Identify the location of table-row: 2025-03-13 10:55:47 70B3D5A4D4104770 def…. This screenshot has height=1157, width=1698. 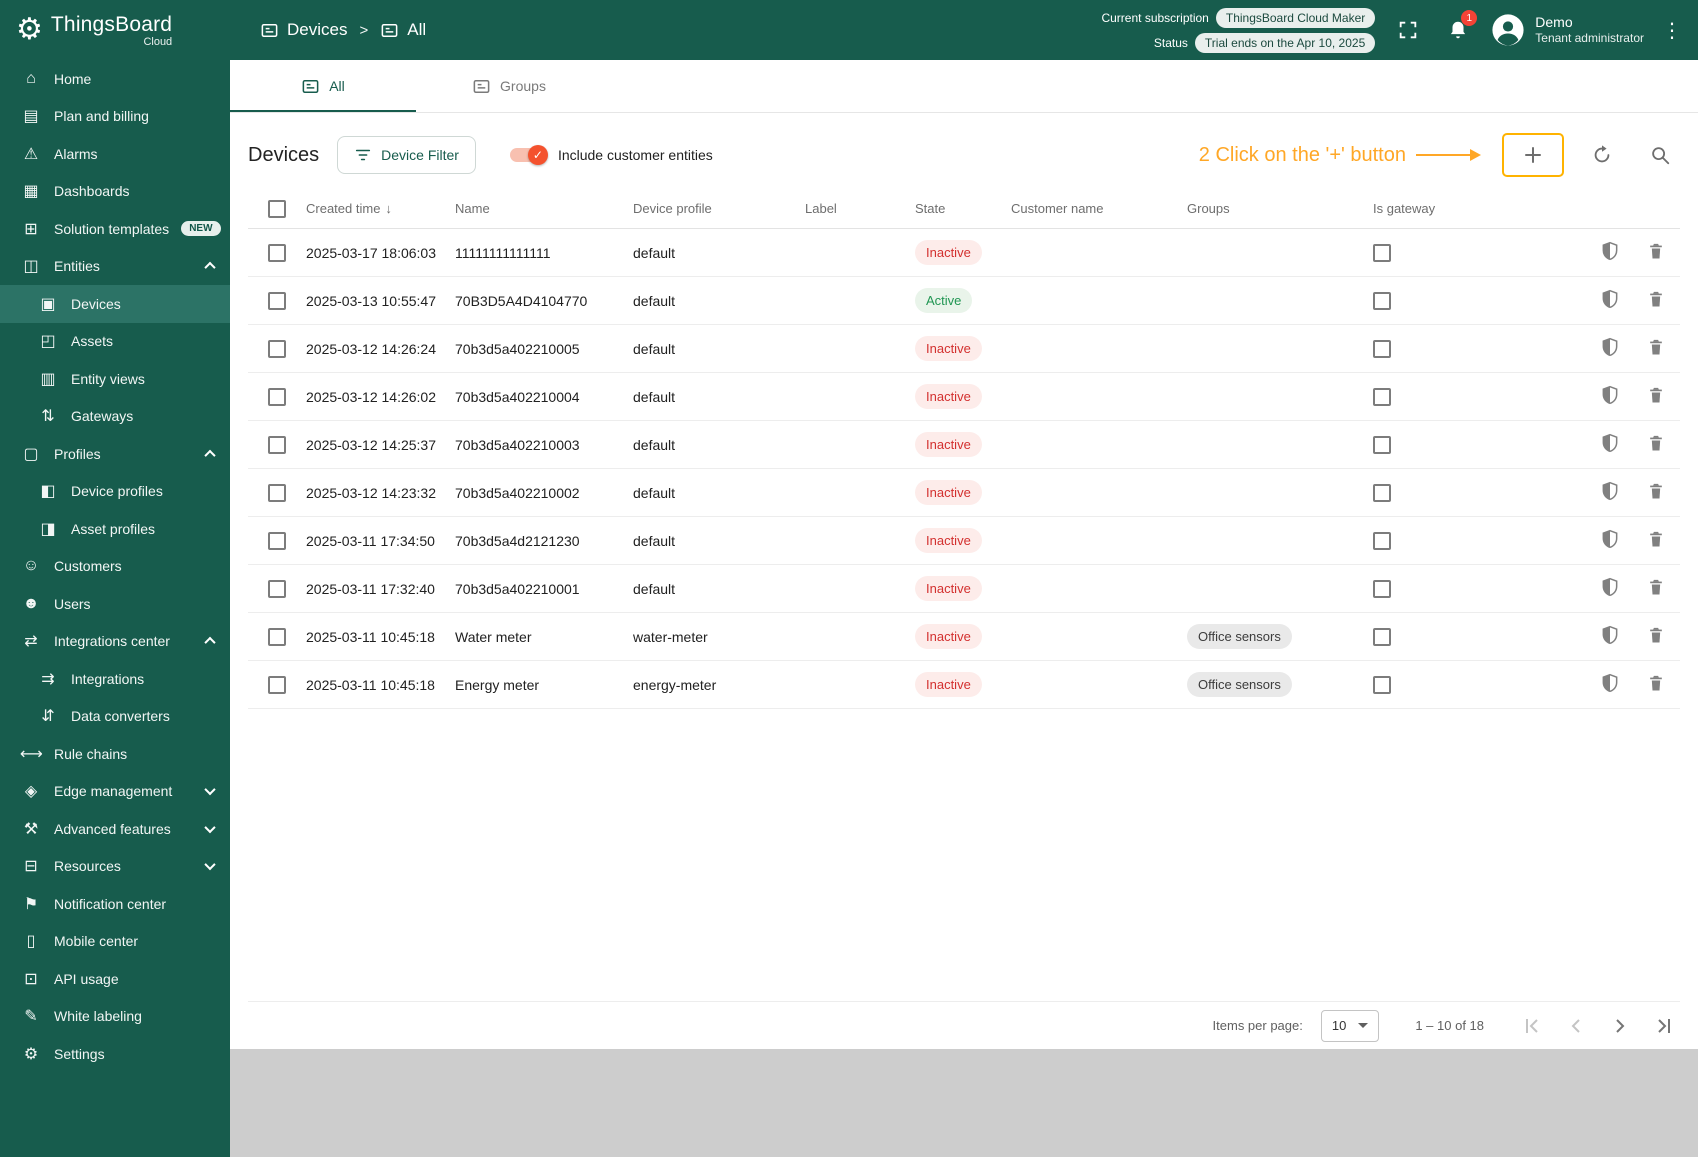
(964, 301).